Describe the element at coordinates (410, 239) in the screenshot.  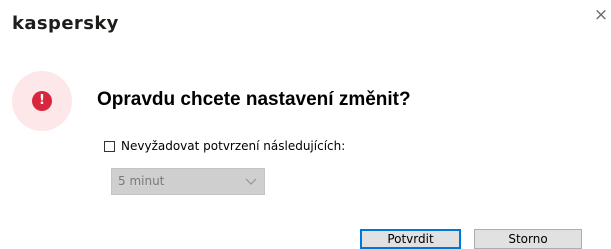
I see `confirm-button: Potvrdit` at that location.